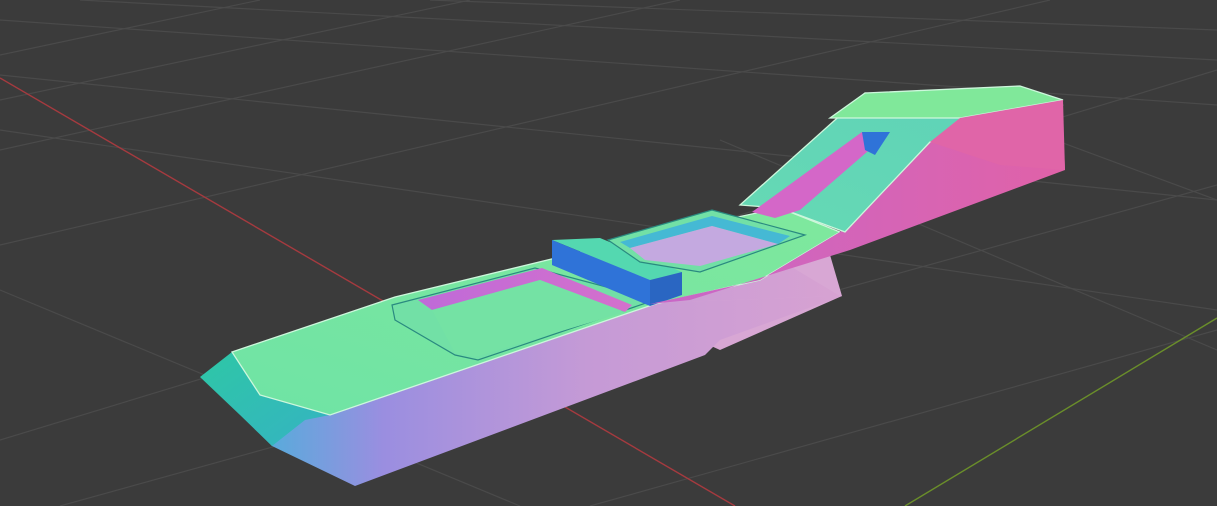 This screenshot has width=1217, height=506. I want to click on y-axis-line, so click(1060, 411).